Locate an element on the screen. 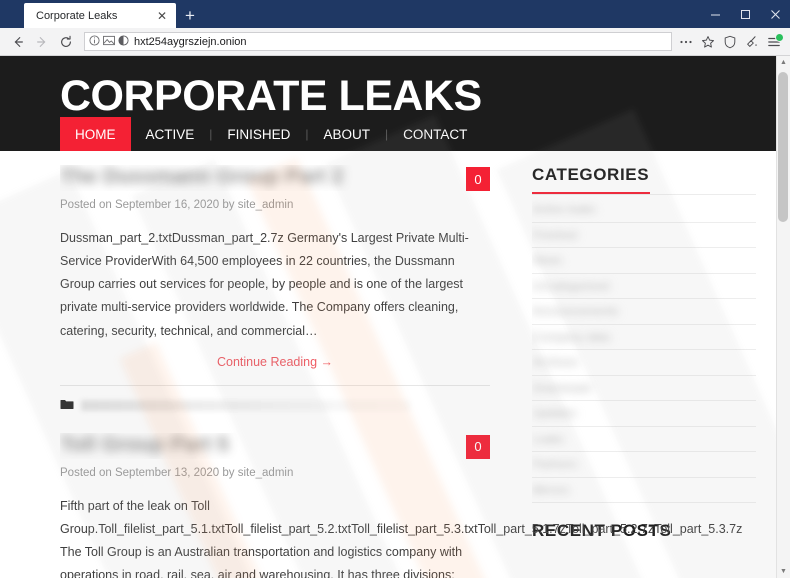  browser-toolbar: hxt254aygrsziejn.onion is located at coordinates (395, 42).